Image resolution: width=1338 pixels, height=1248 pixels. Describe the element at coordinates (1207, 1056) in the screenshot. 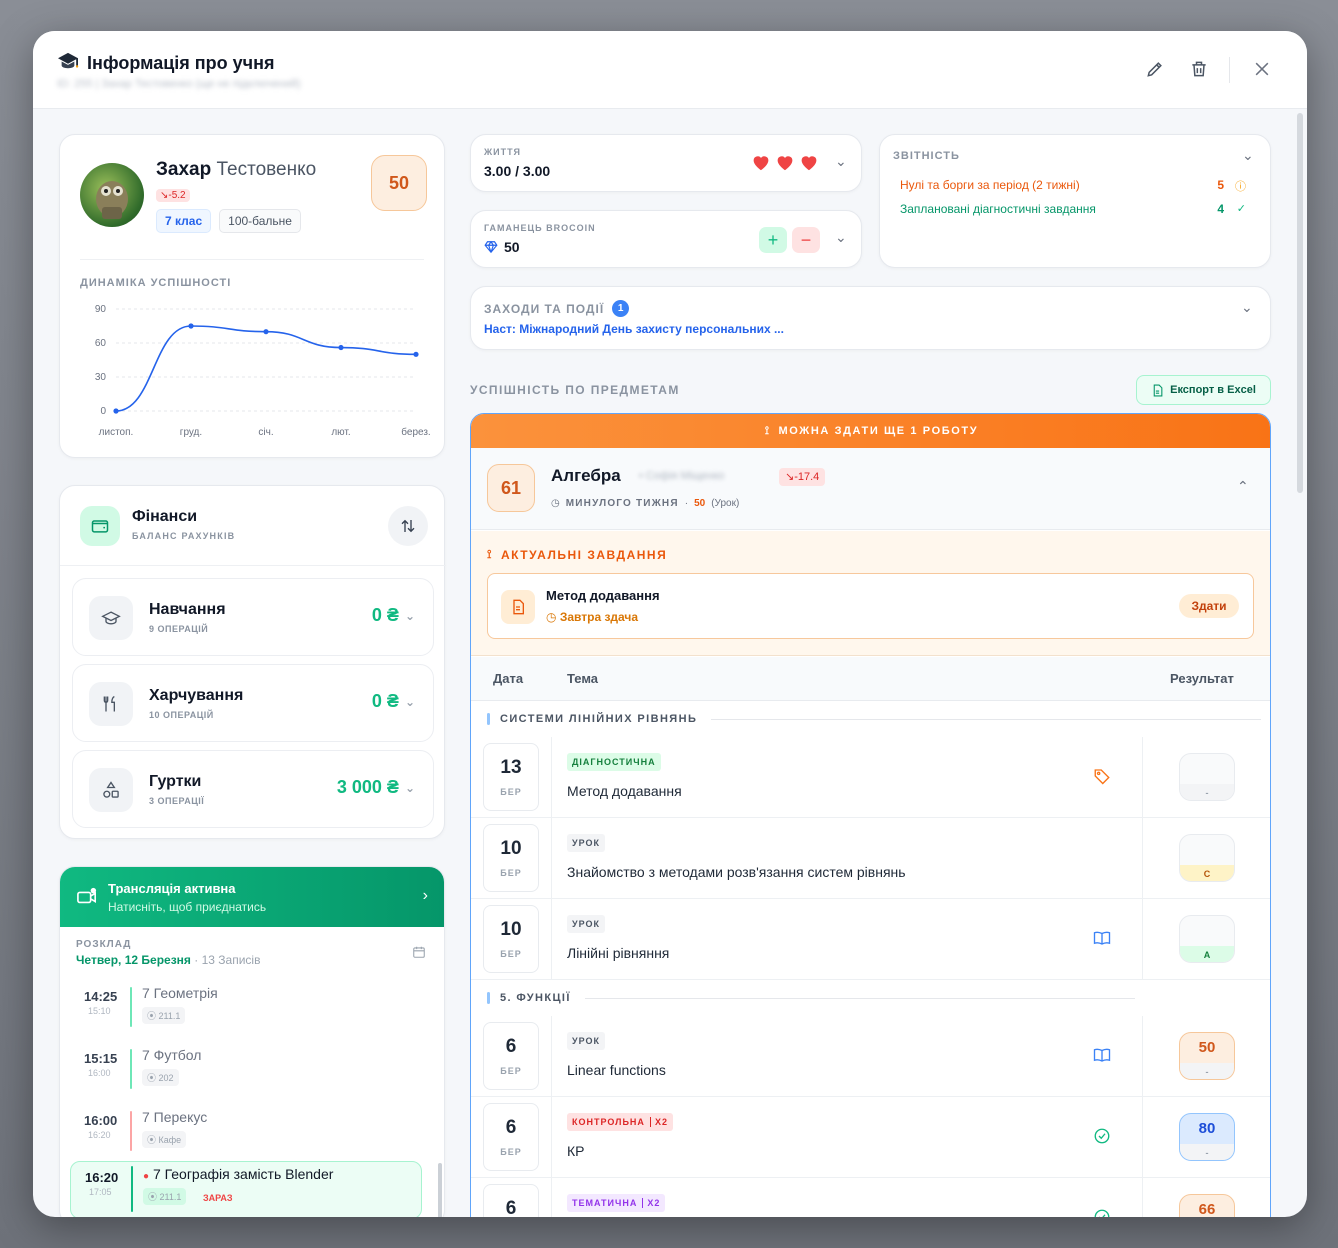

I see `result-box: 50 -` at that location.